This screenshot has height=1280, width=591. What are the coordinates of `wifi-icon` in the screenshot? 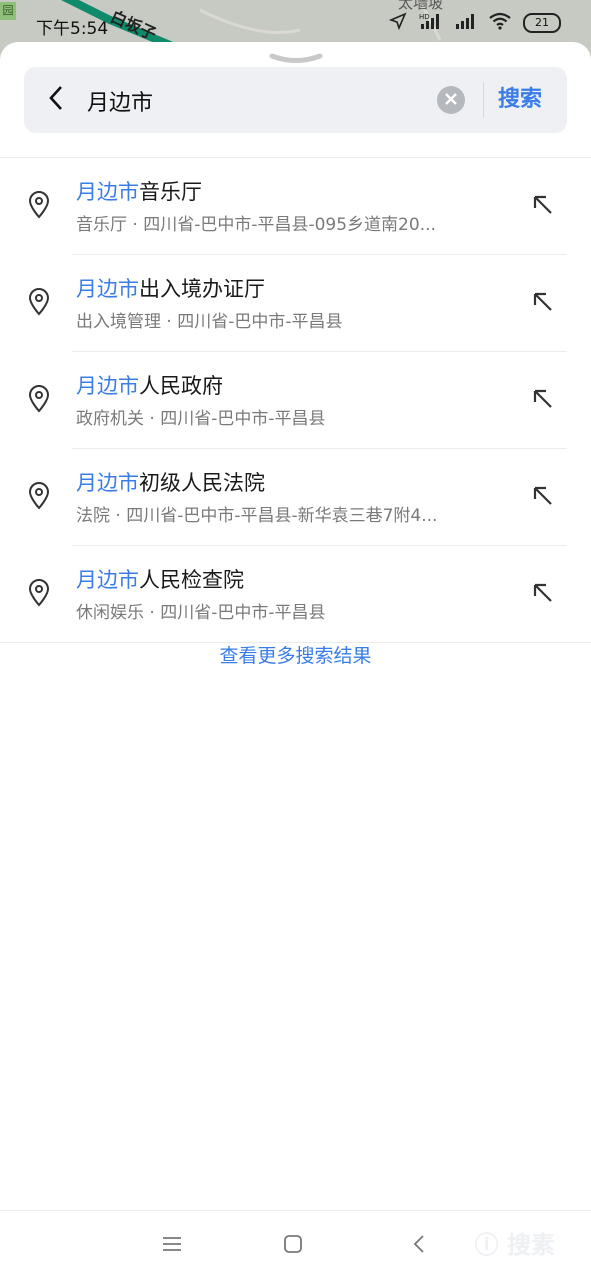 It's located at (500, 23).